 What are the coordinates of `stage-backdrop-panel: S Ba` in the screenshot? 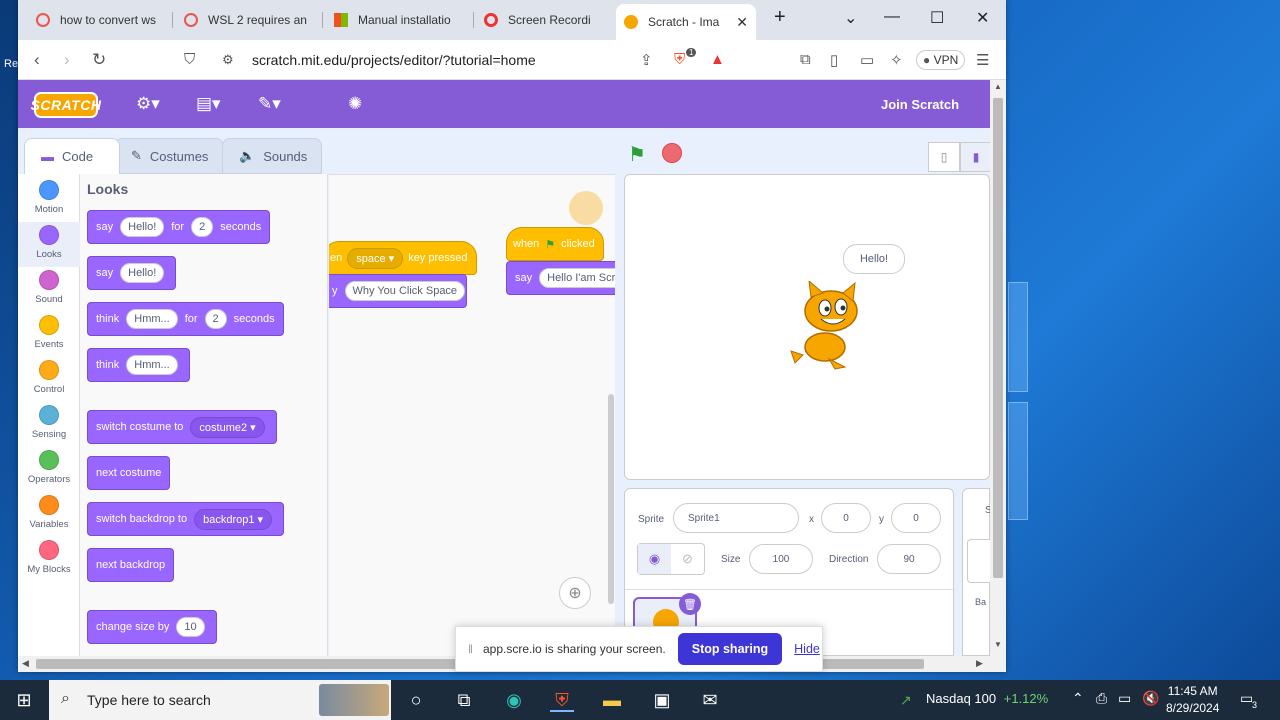 It's located at (979, 572).